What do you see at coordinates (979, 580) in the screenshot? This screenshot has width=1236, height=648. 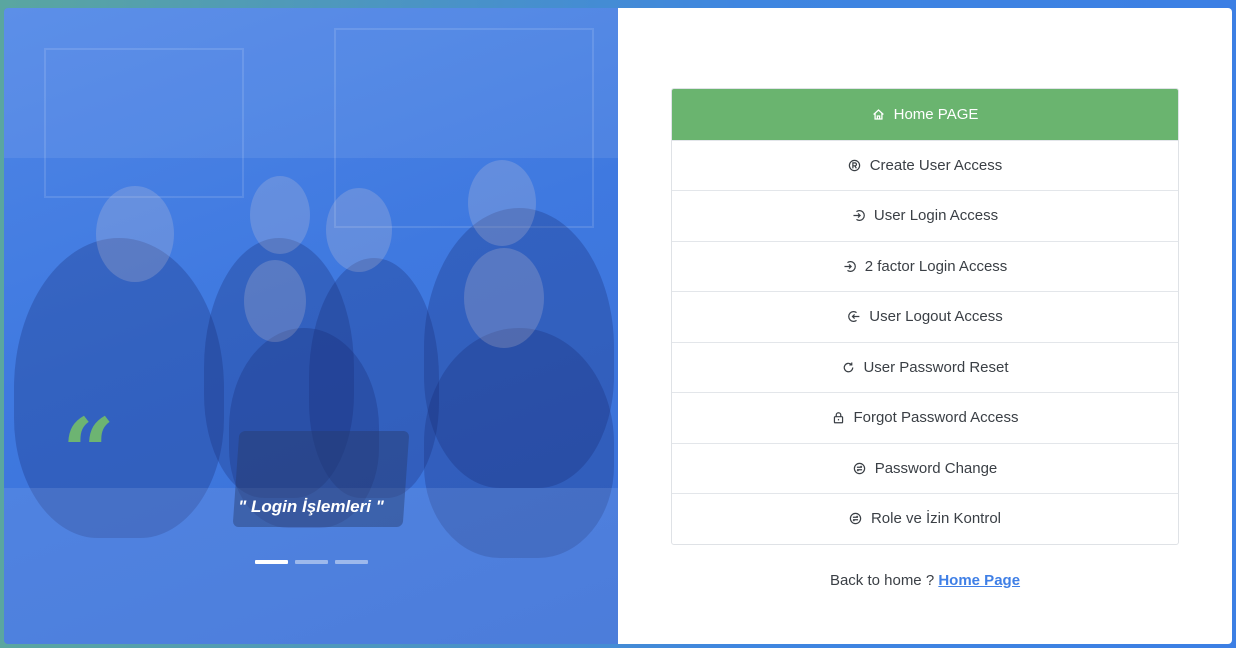 I see `home-page-link: Home Page` at bounding box center [979, 580].